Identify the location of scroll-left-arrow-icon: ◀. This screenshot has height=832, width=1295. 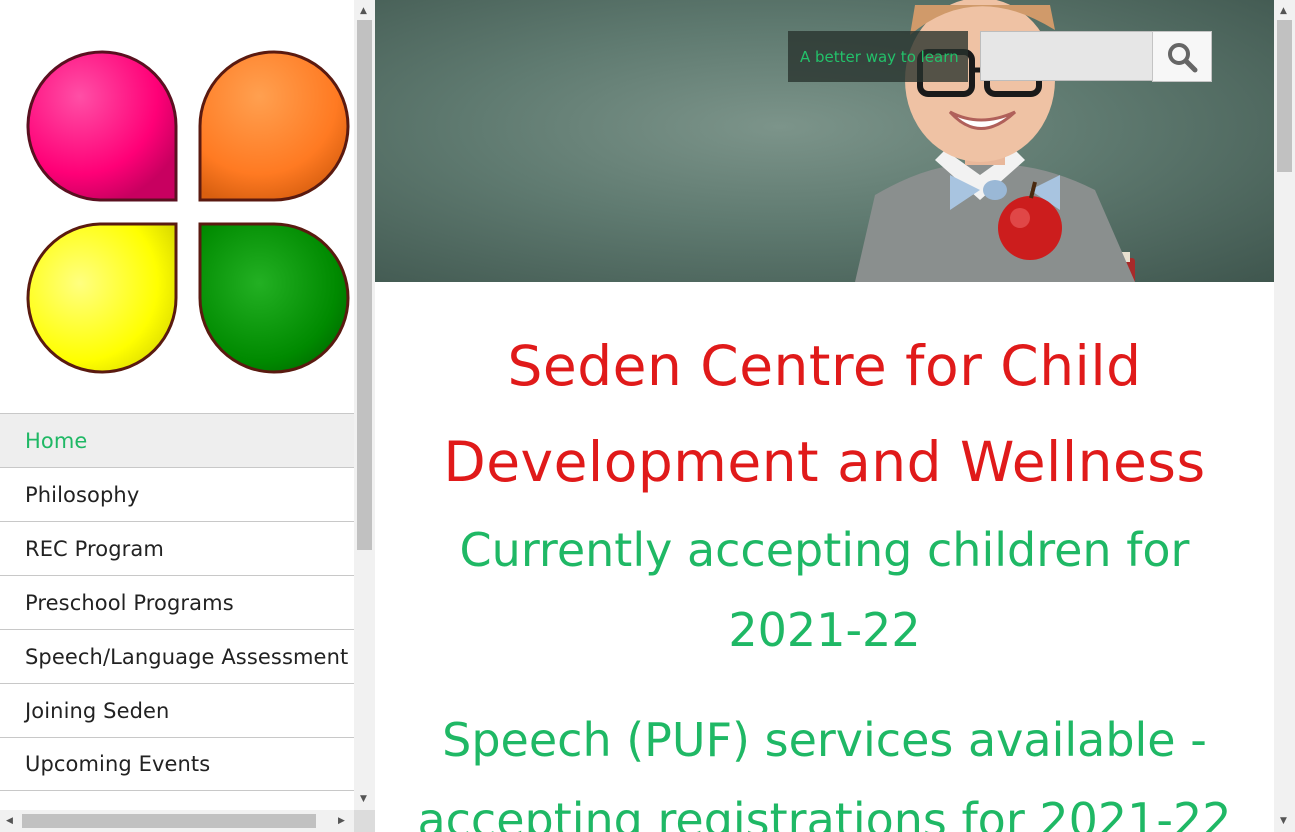
(9, 821).